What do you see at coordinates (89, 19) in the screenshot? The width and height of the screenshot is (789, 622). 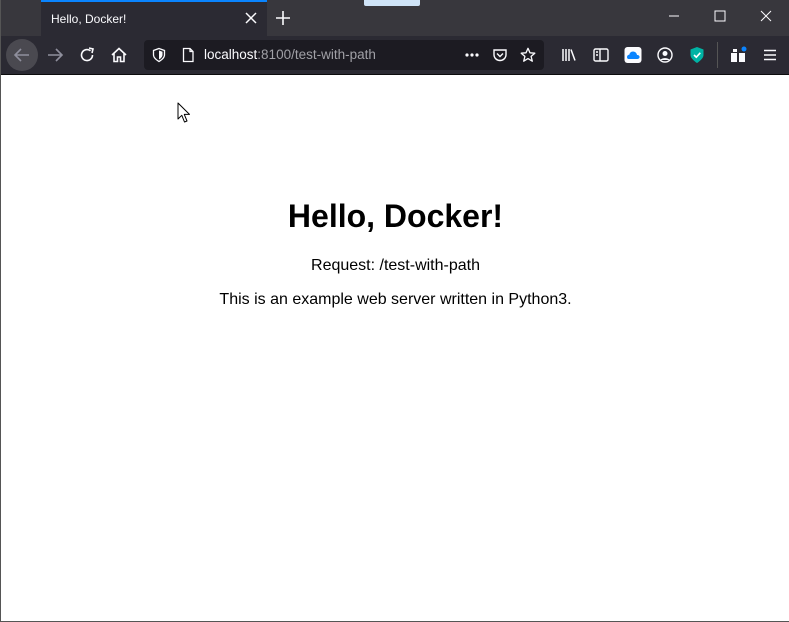 I see `tab-title: Hello, Docker!` at bounding box center [89, 19].